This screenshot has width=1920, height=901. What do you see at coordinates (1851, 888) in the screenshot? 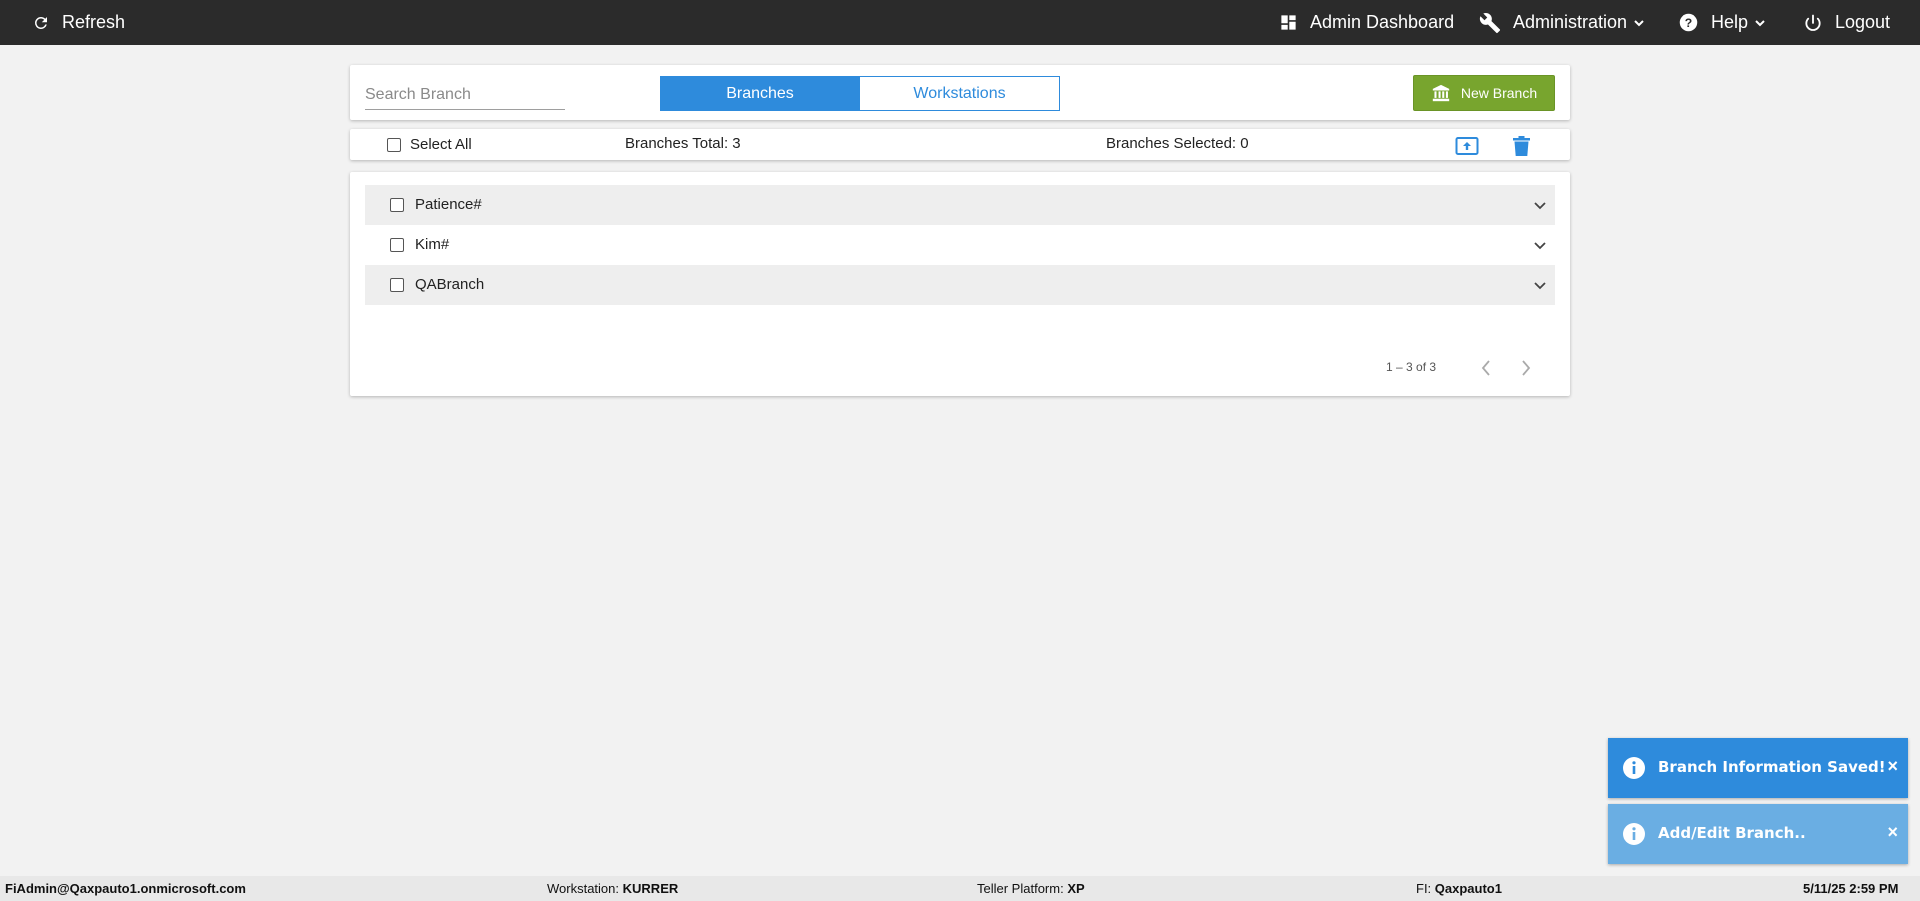
I see `status-datetime: 5/11/25 2:59 PM` at bounding box center [1851, 888].